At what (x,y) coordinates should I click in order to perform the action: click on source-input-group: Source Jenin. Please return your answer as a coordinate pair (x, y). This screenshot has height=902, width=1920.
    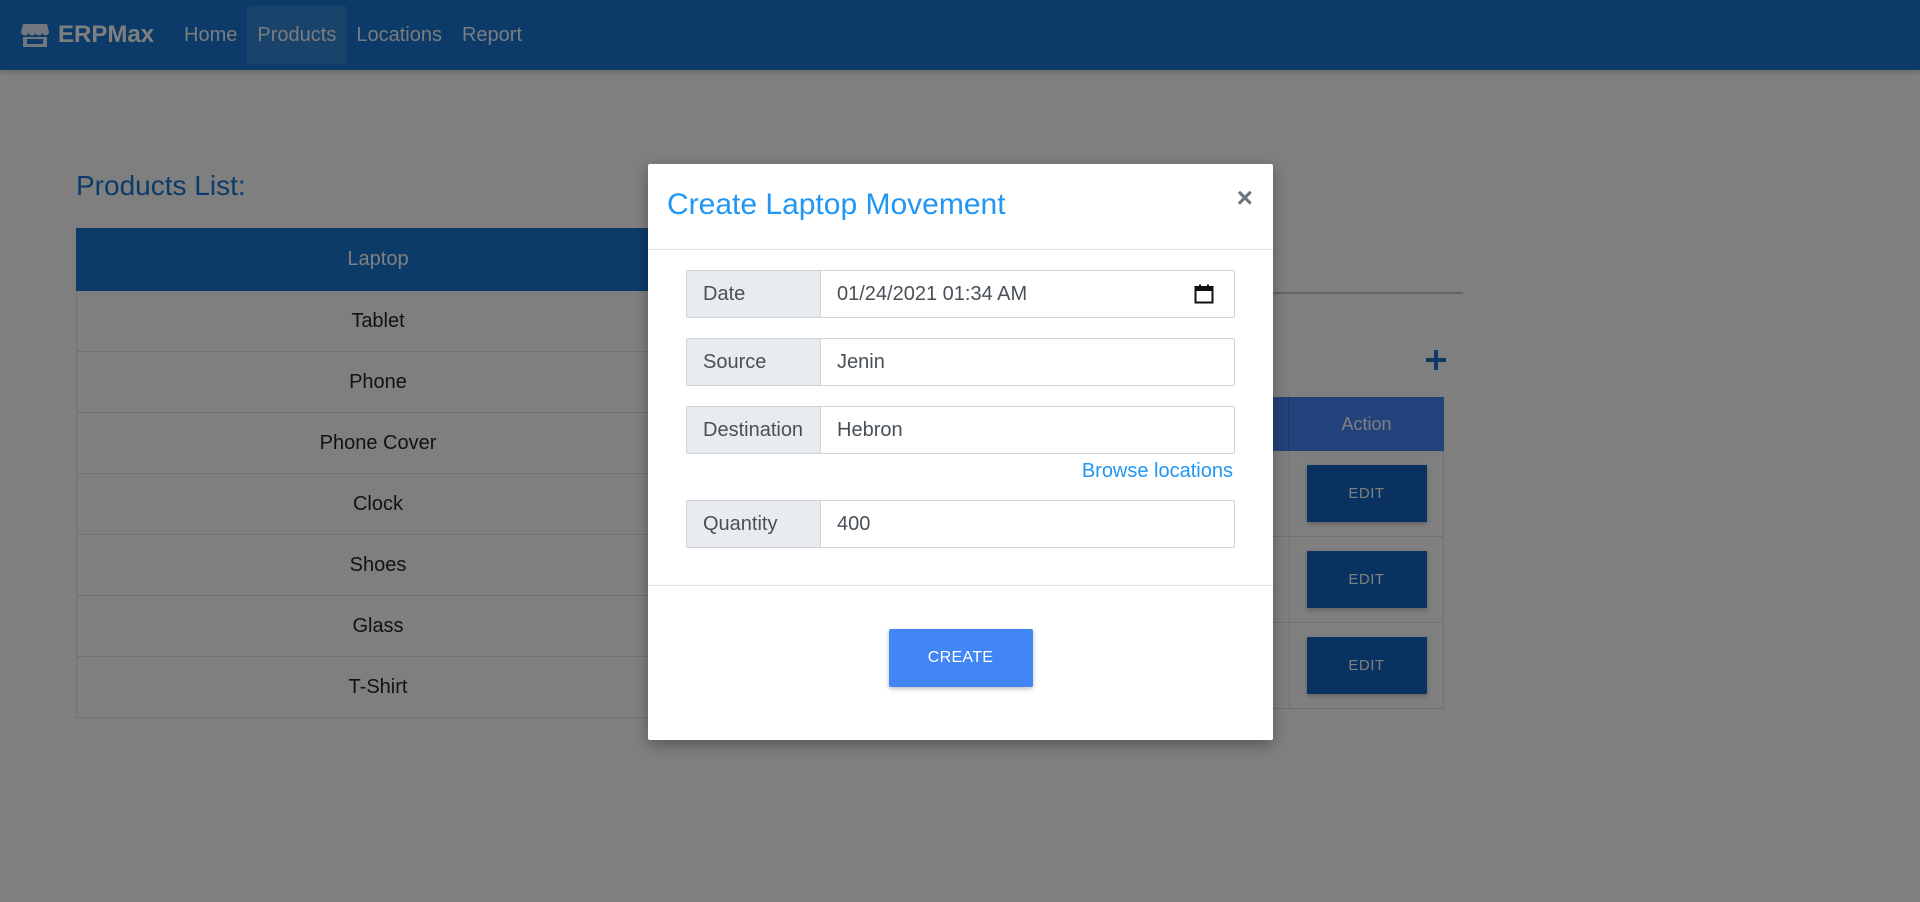
    Looking at the image, I should click on (960, 362).